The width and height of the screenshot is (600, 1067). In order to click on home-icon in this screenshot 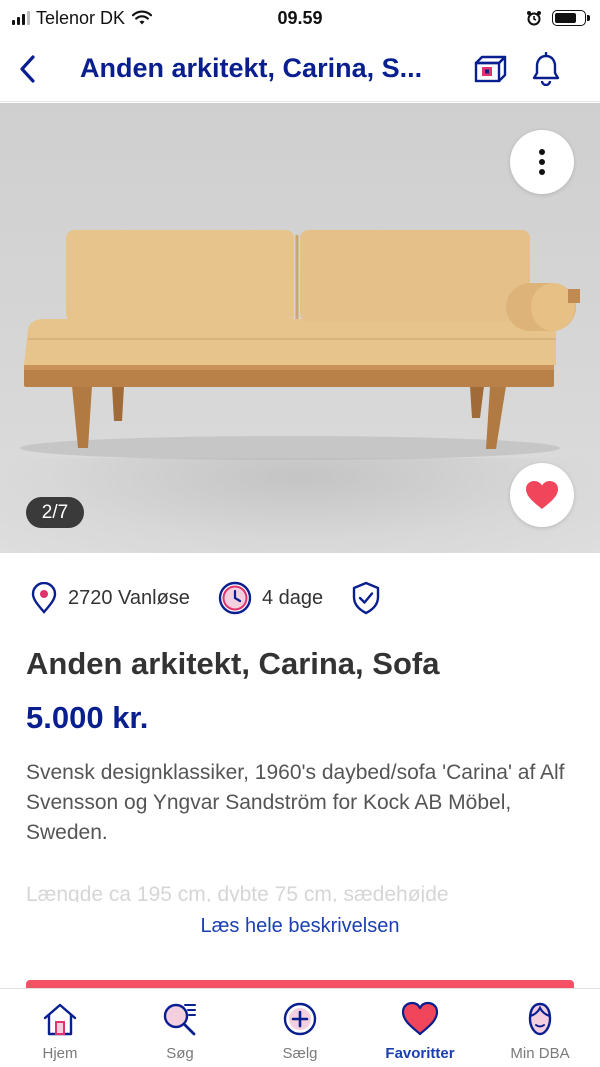, I will do `click(60, 1019)`.